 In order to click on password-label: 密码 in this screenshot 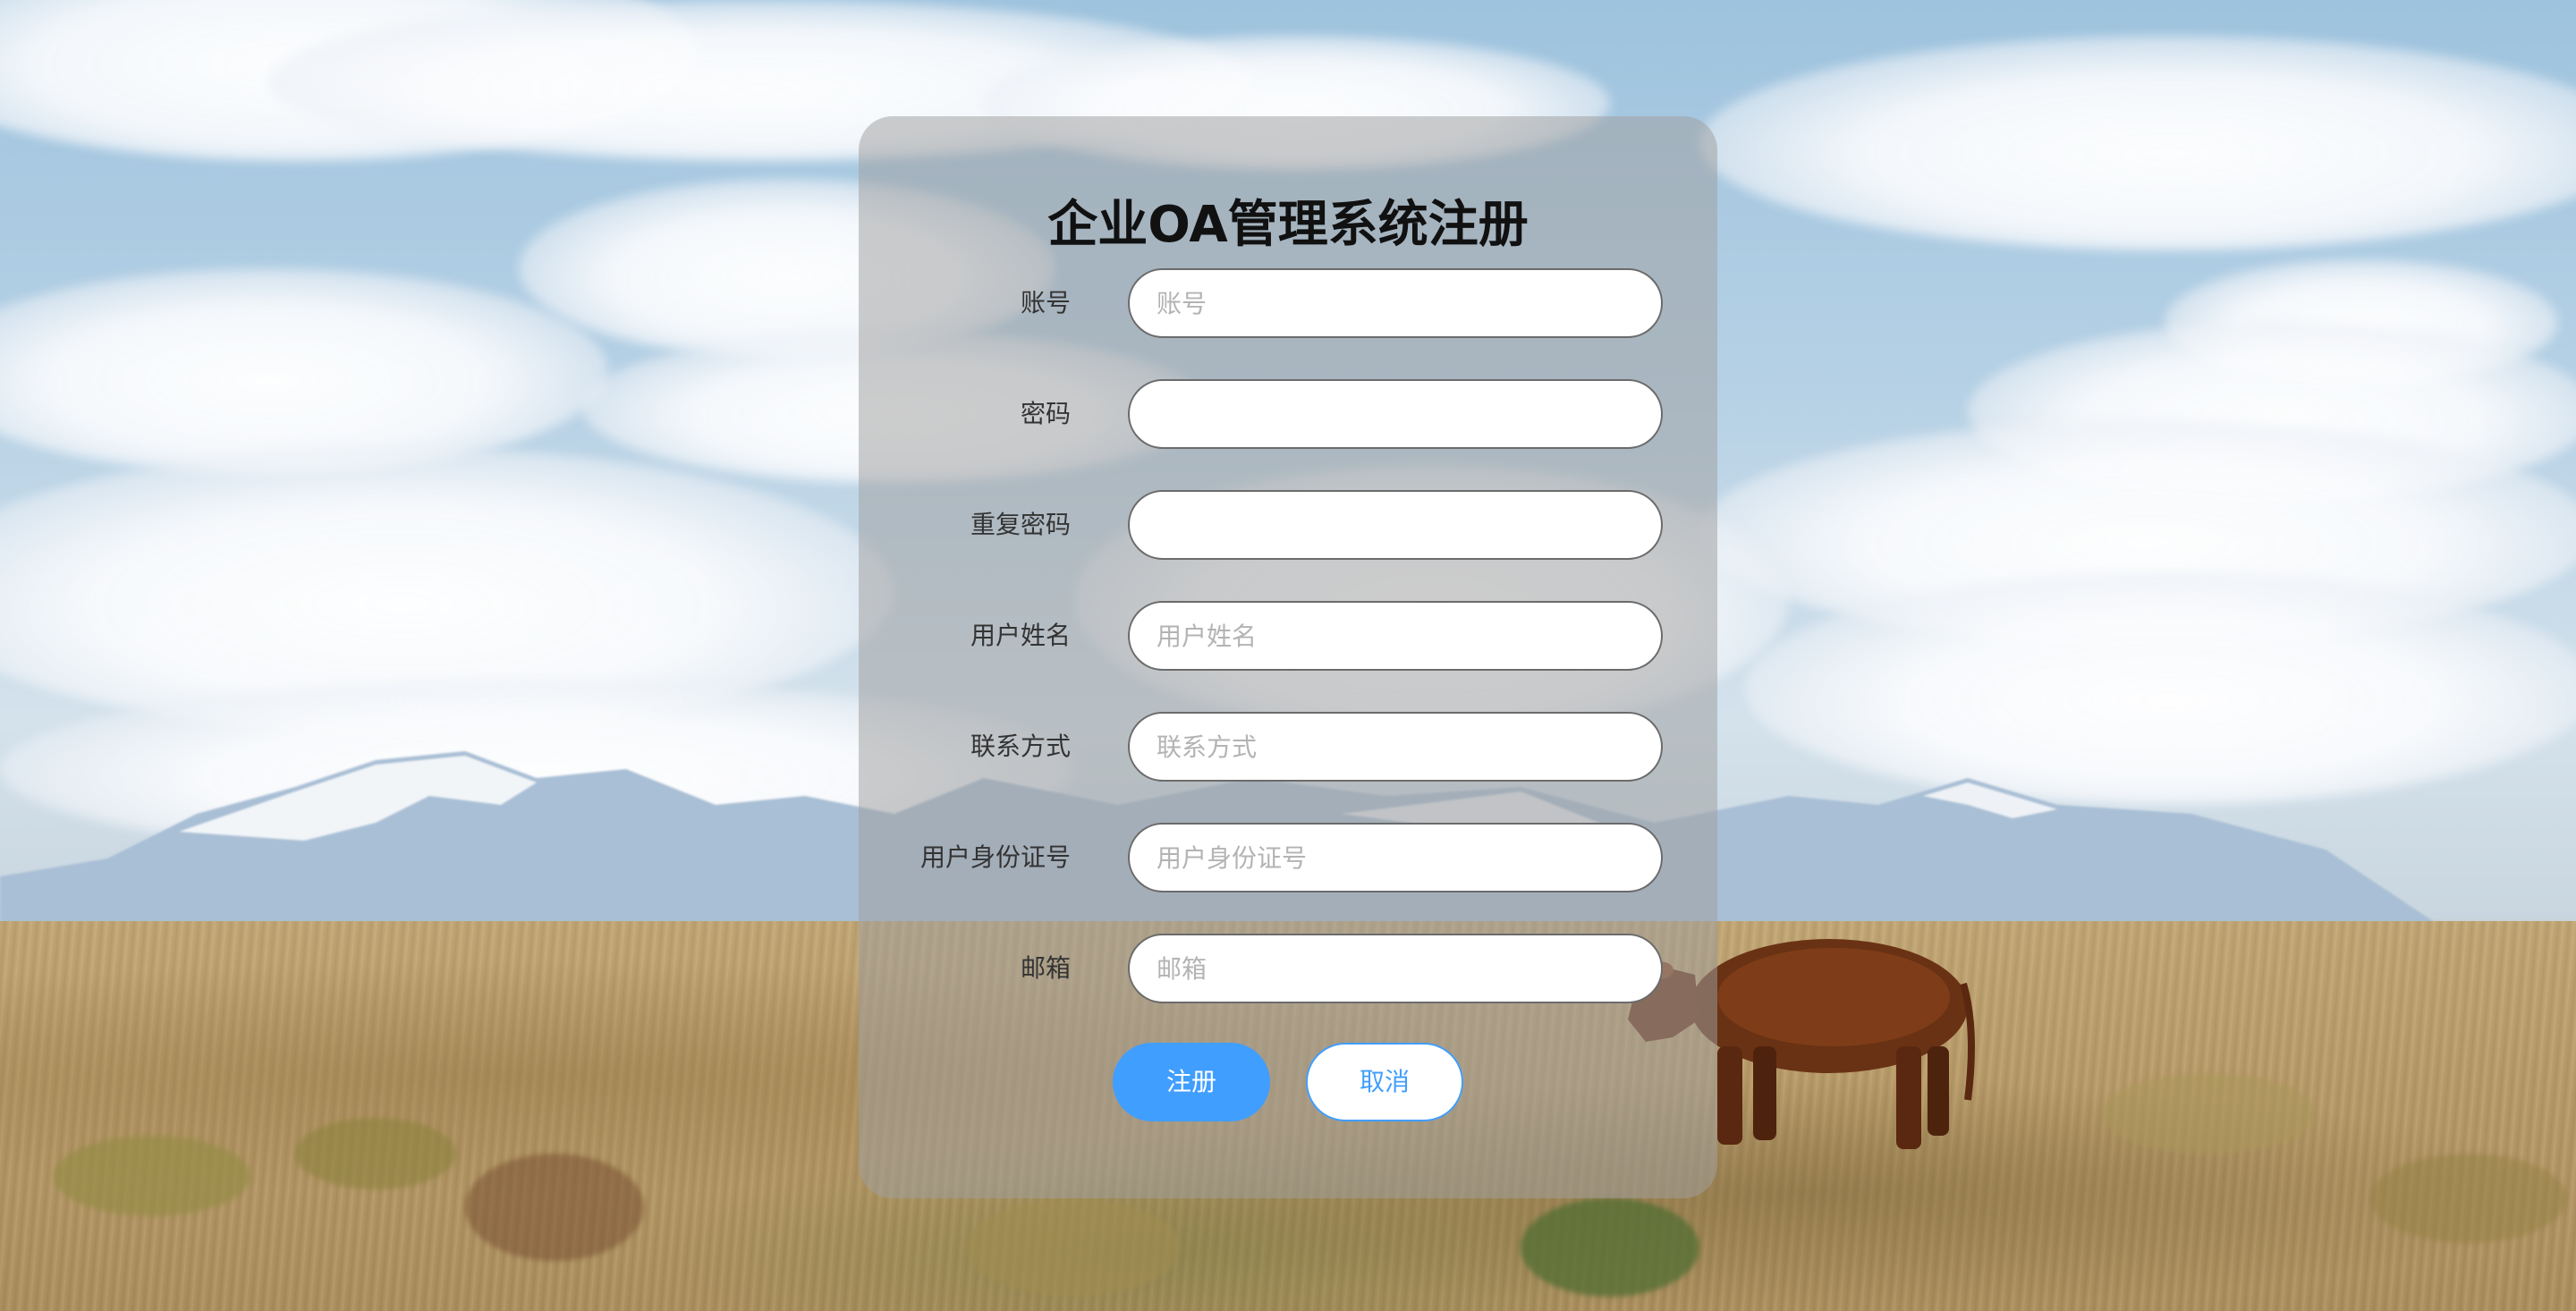, I will do `click(1045, 413)`.